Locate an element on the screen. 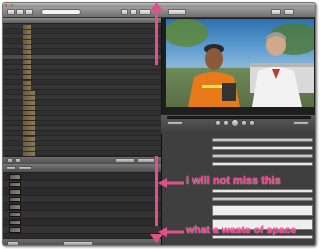 Image resolution: width=320 pixels, height=249 pixels. event-rows is located at coordinates (82, 203).